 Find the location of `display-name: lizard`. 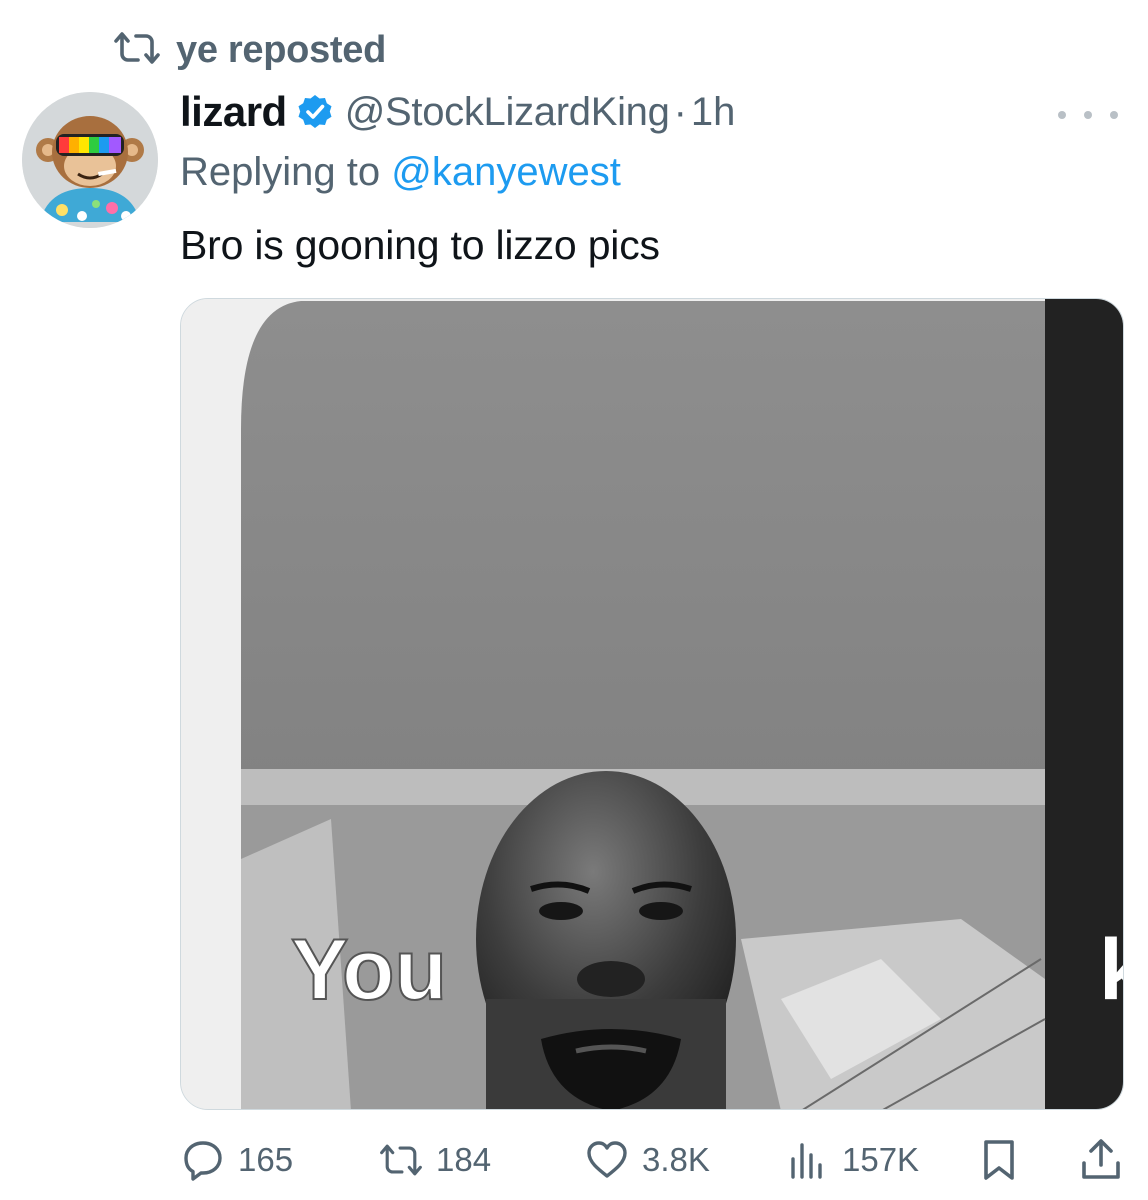

display-name: lizard is located at coordinates (233, 112).